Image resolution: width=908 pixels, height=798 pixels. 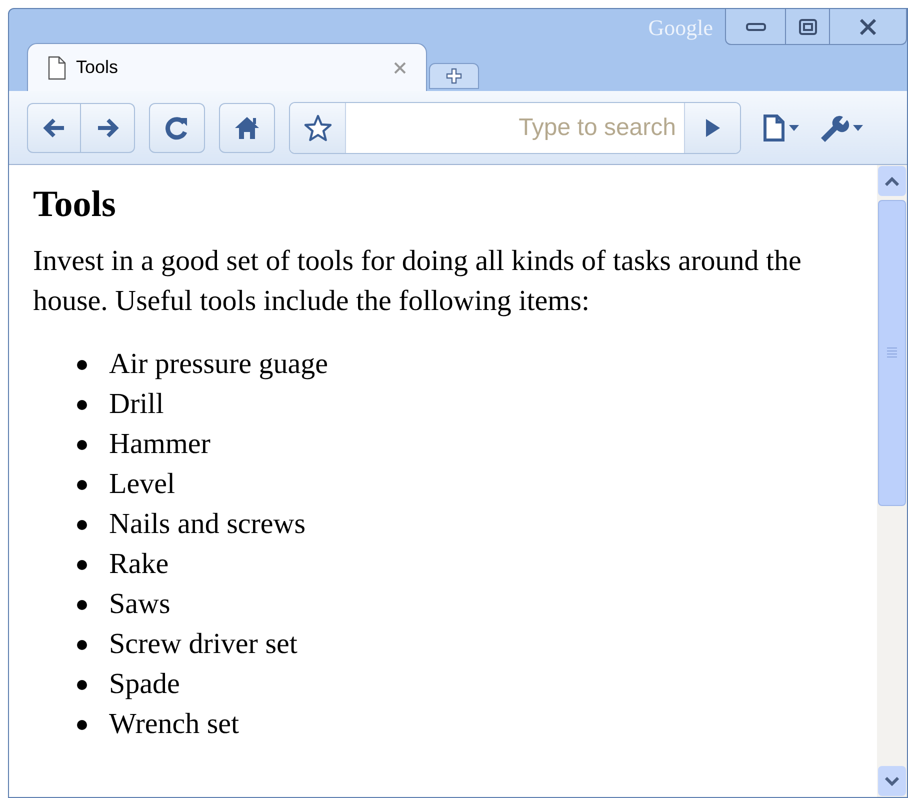 I want to click on scroll-thumb, so click(x=892, y=353).